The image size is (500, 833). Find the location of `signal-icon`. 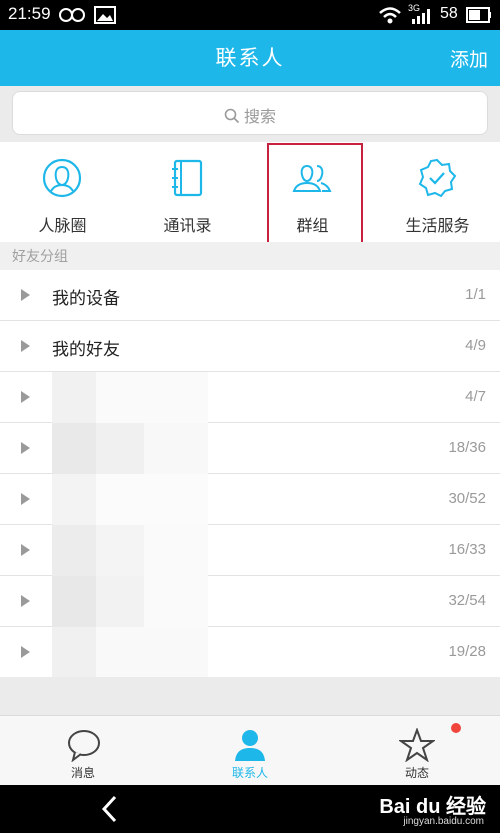

signal-icon is located at coordinates (421, 16).